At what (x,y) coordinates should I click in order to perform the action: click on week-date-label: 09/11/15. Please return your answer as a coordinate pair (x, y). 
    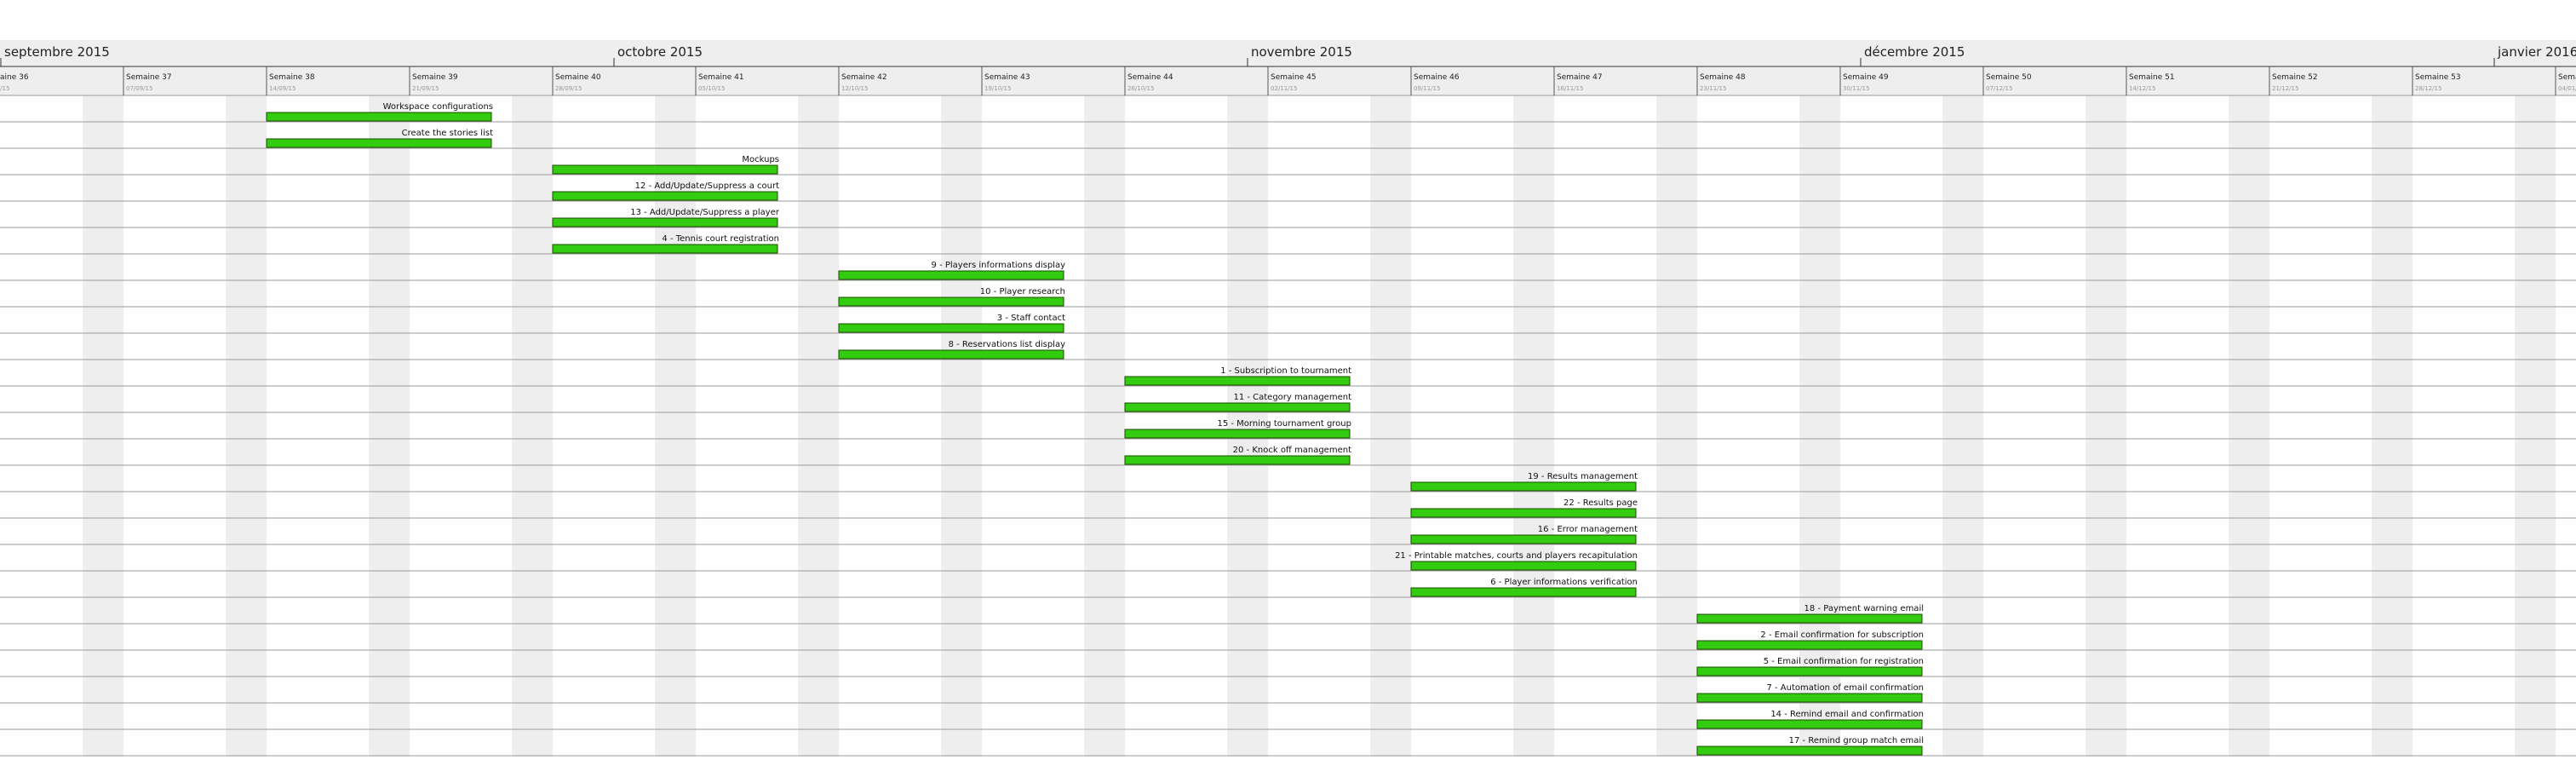
    Looking at the image, I should click on (1427, 89).